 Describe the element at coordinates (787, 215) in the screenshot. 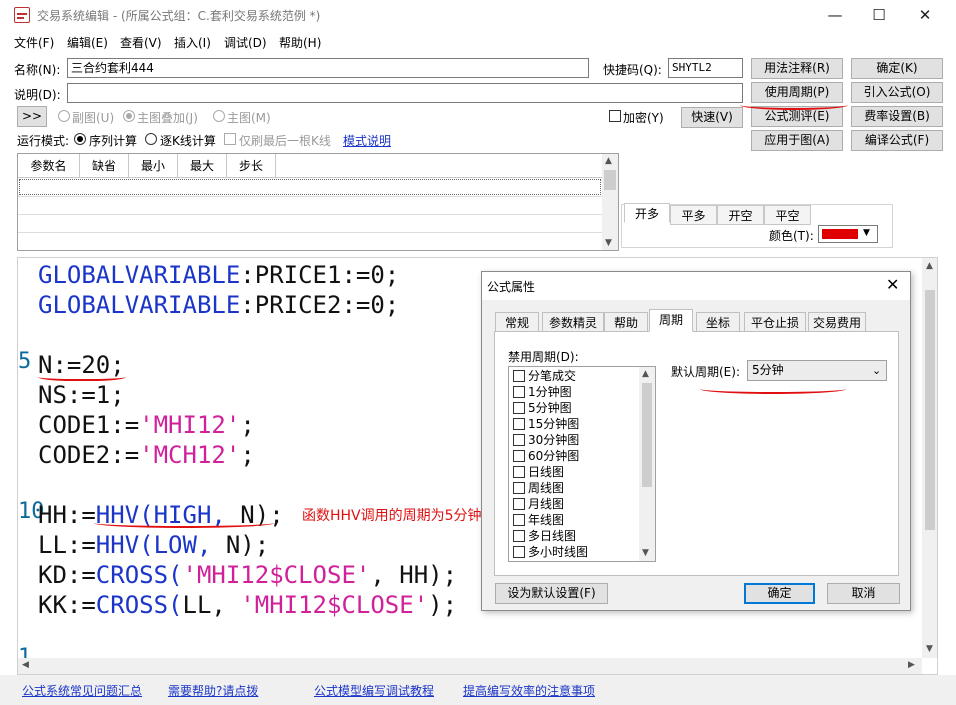

I see `tab-close-short: 平空` at that location.